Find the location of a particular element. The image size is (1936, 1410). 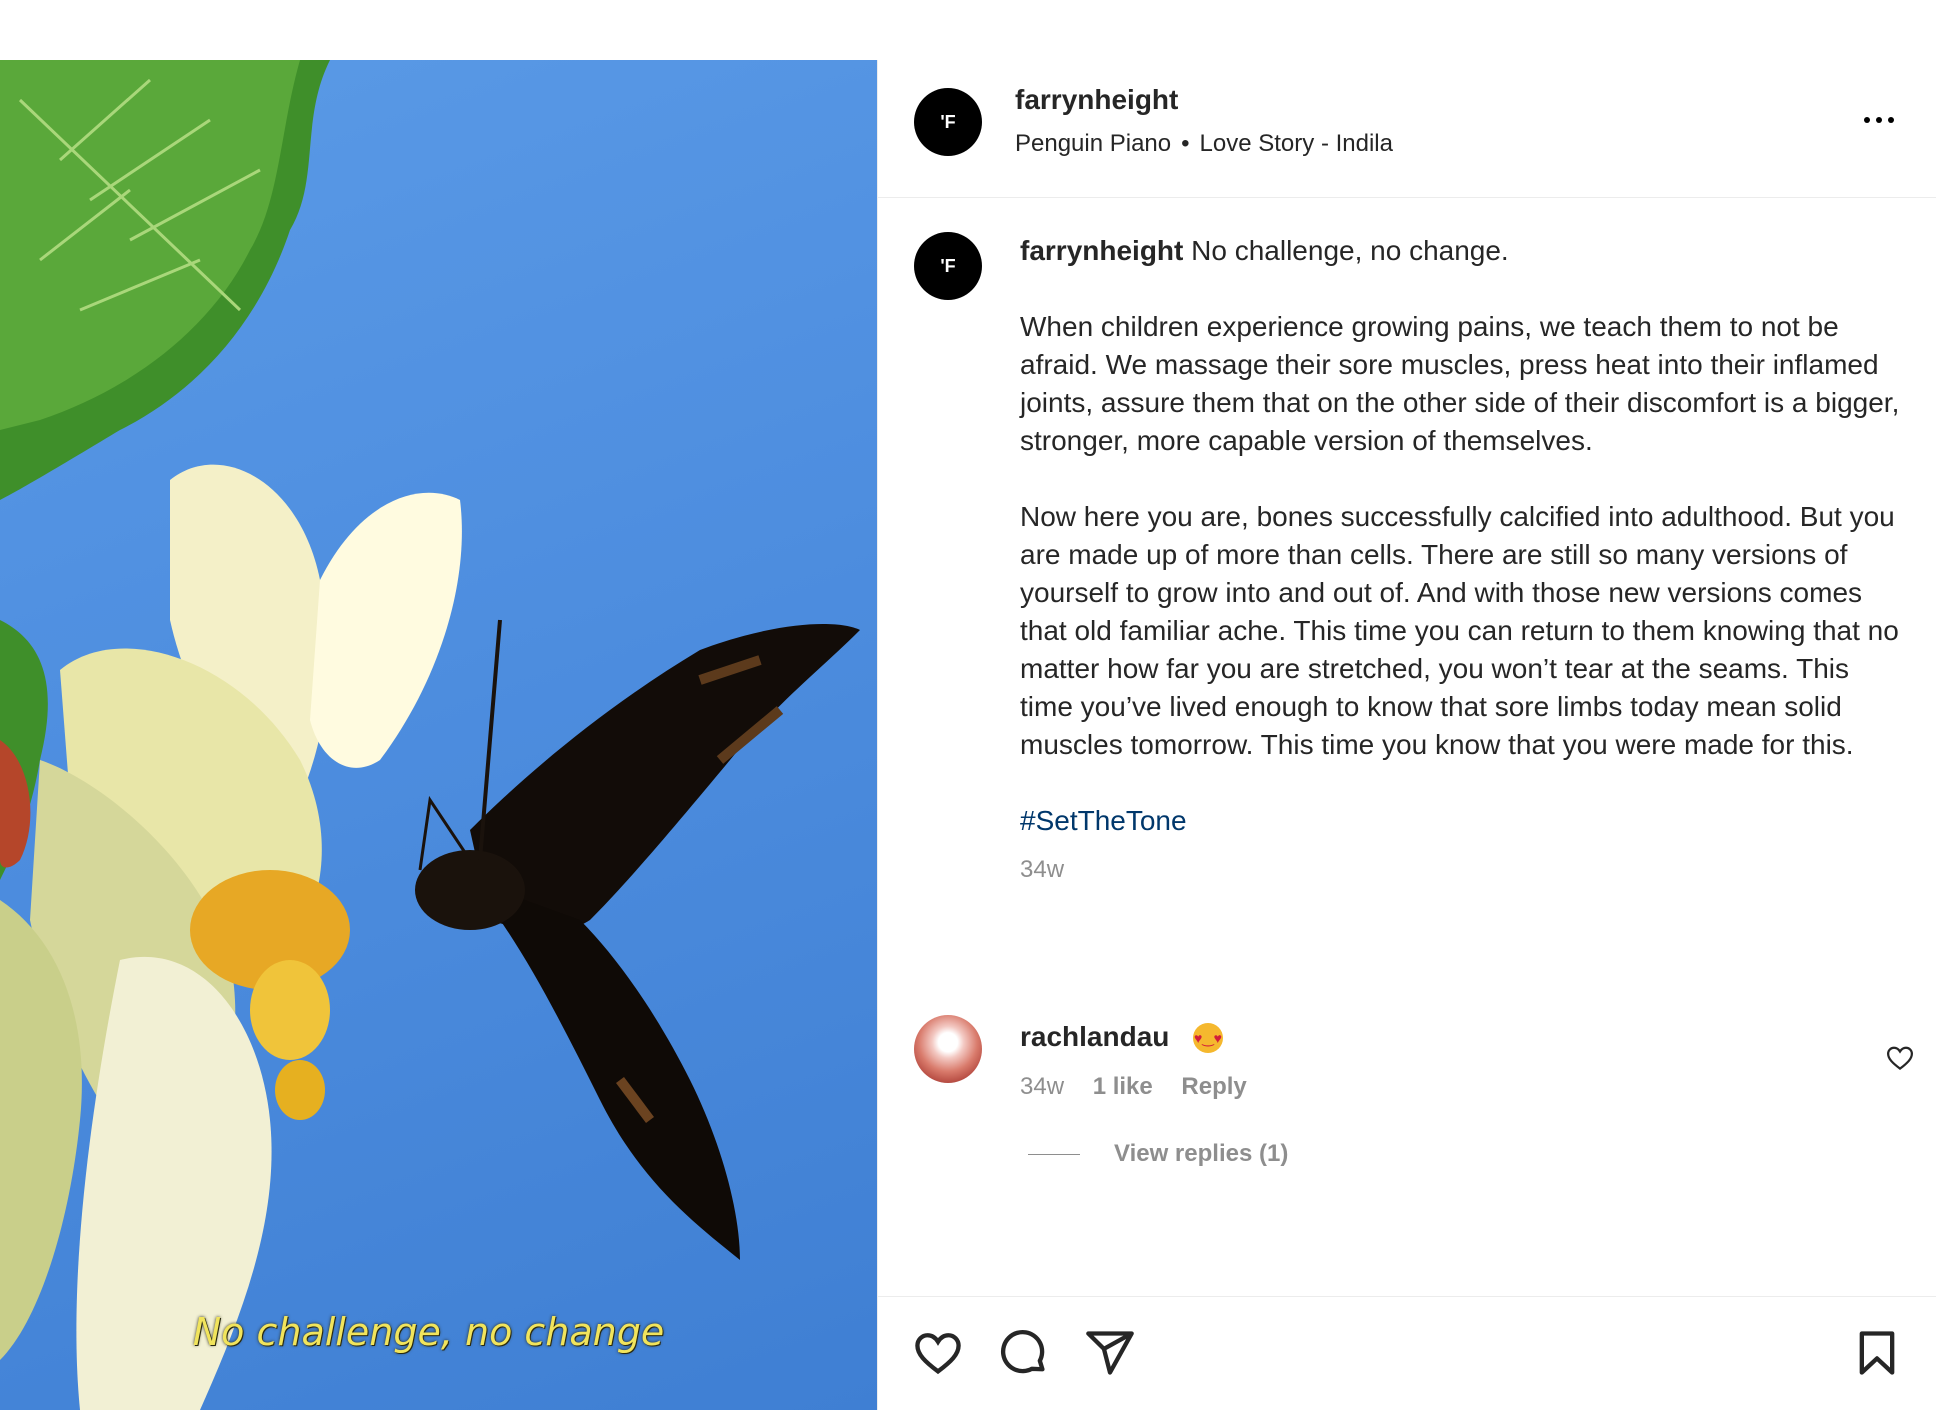

reply-divider-line is located at coordinates (1054, 1155).